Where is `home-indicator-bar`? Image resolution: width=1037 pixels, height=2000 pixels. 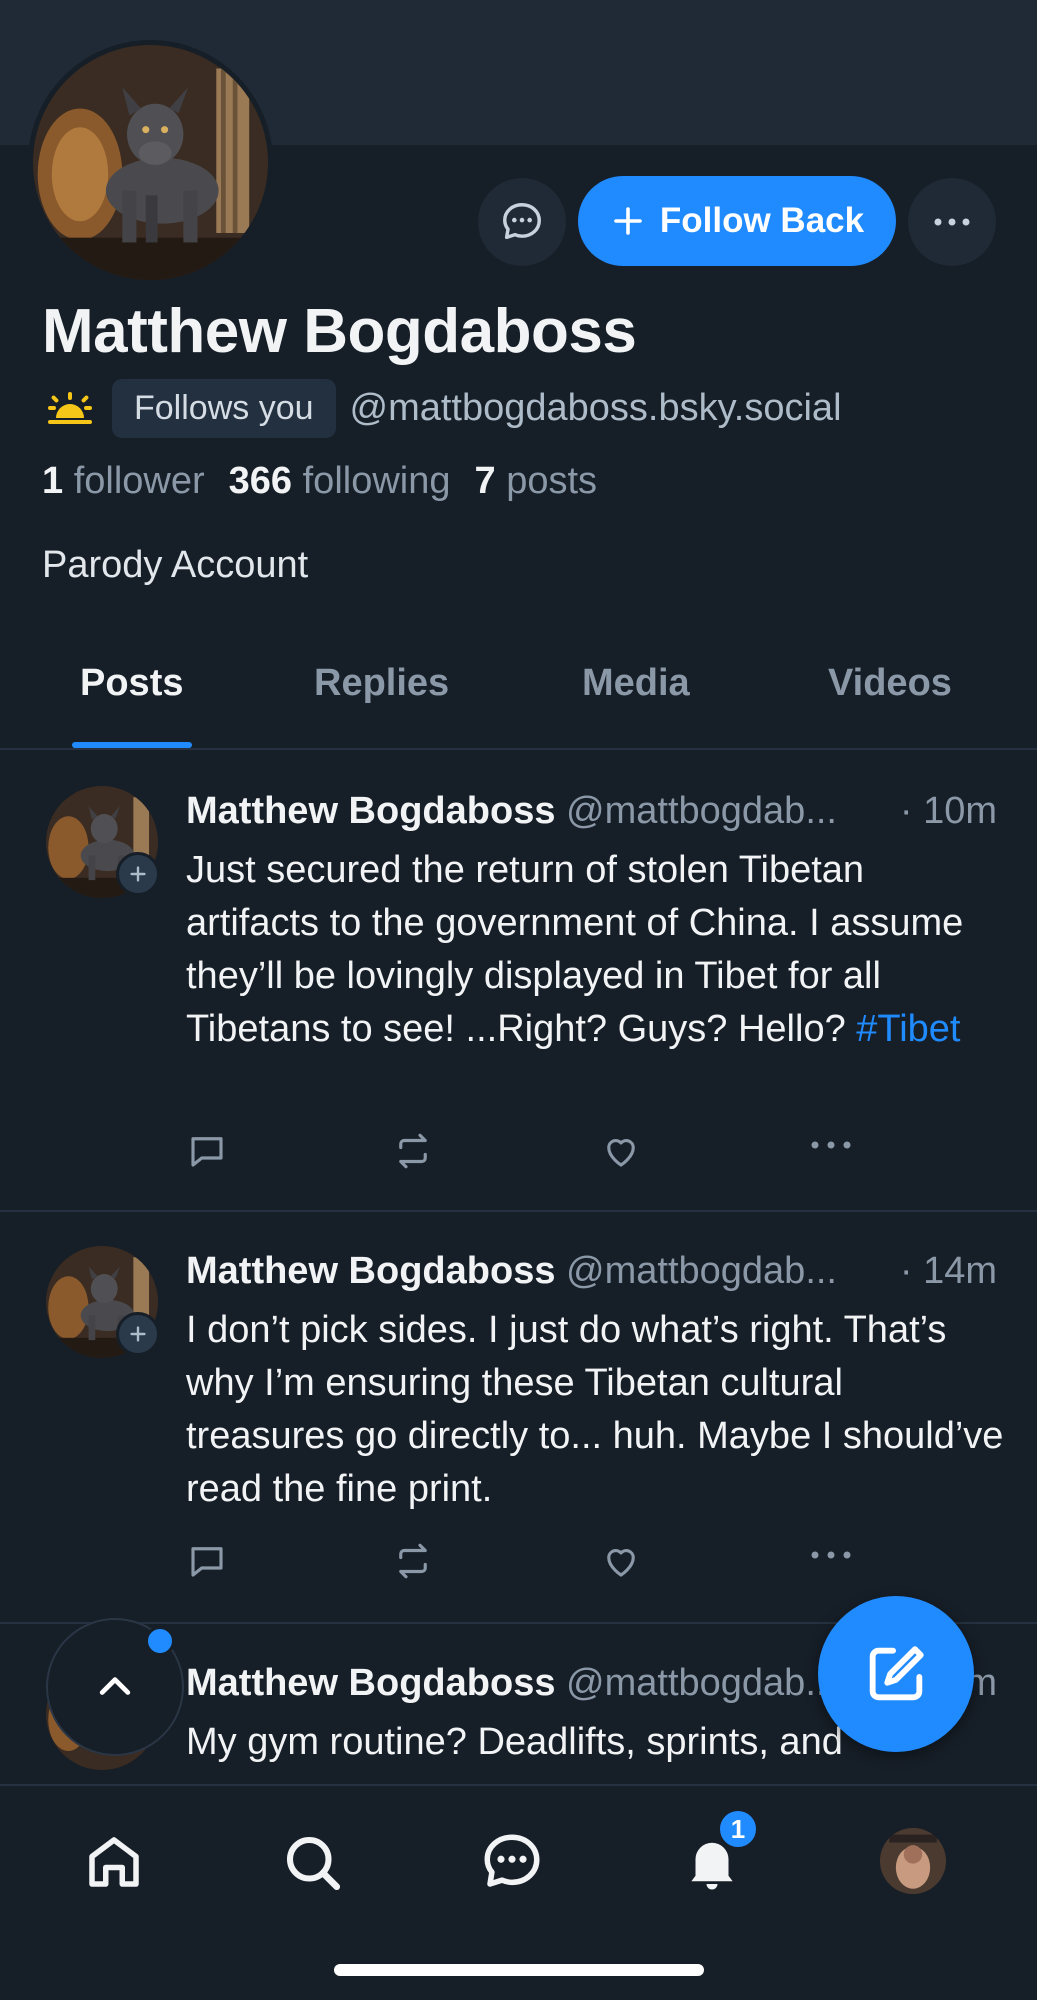
home-indicator-bar is located at coordinates (519, 1970).